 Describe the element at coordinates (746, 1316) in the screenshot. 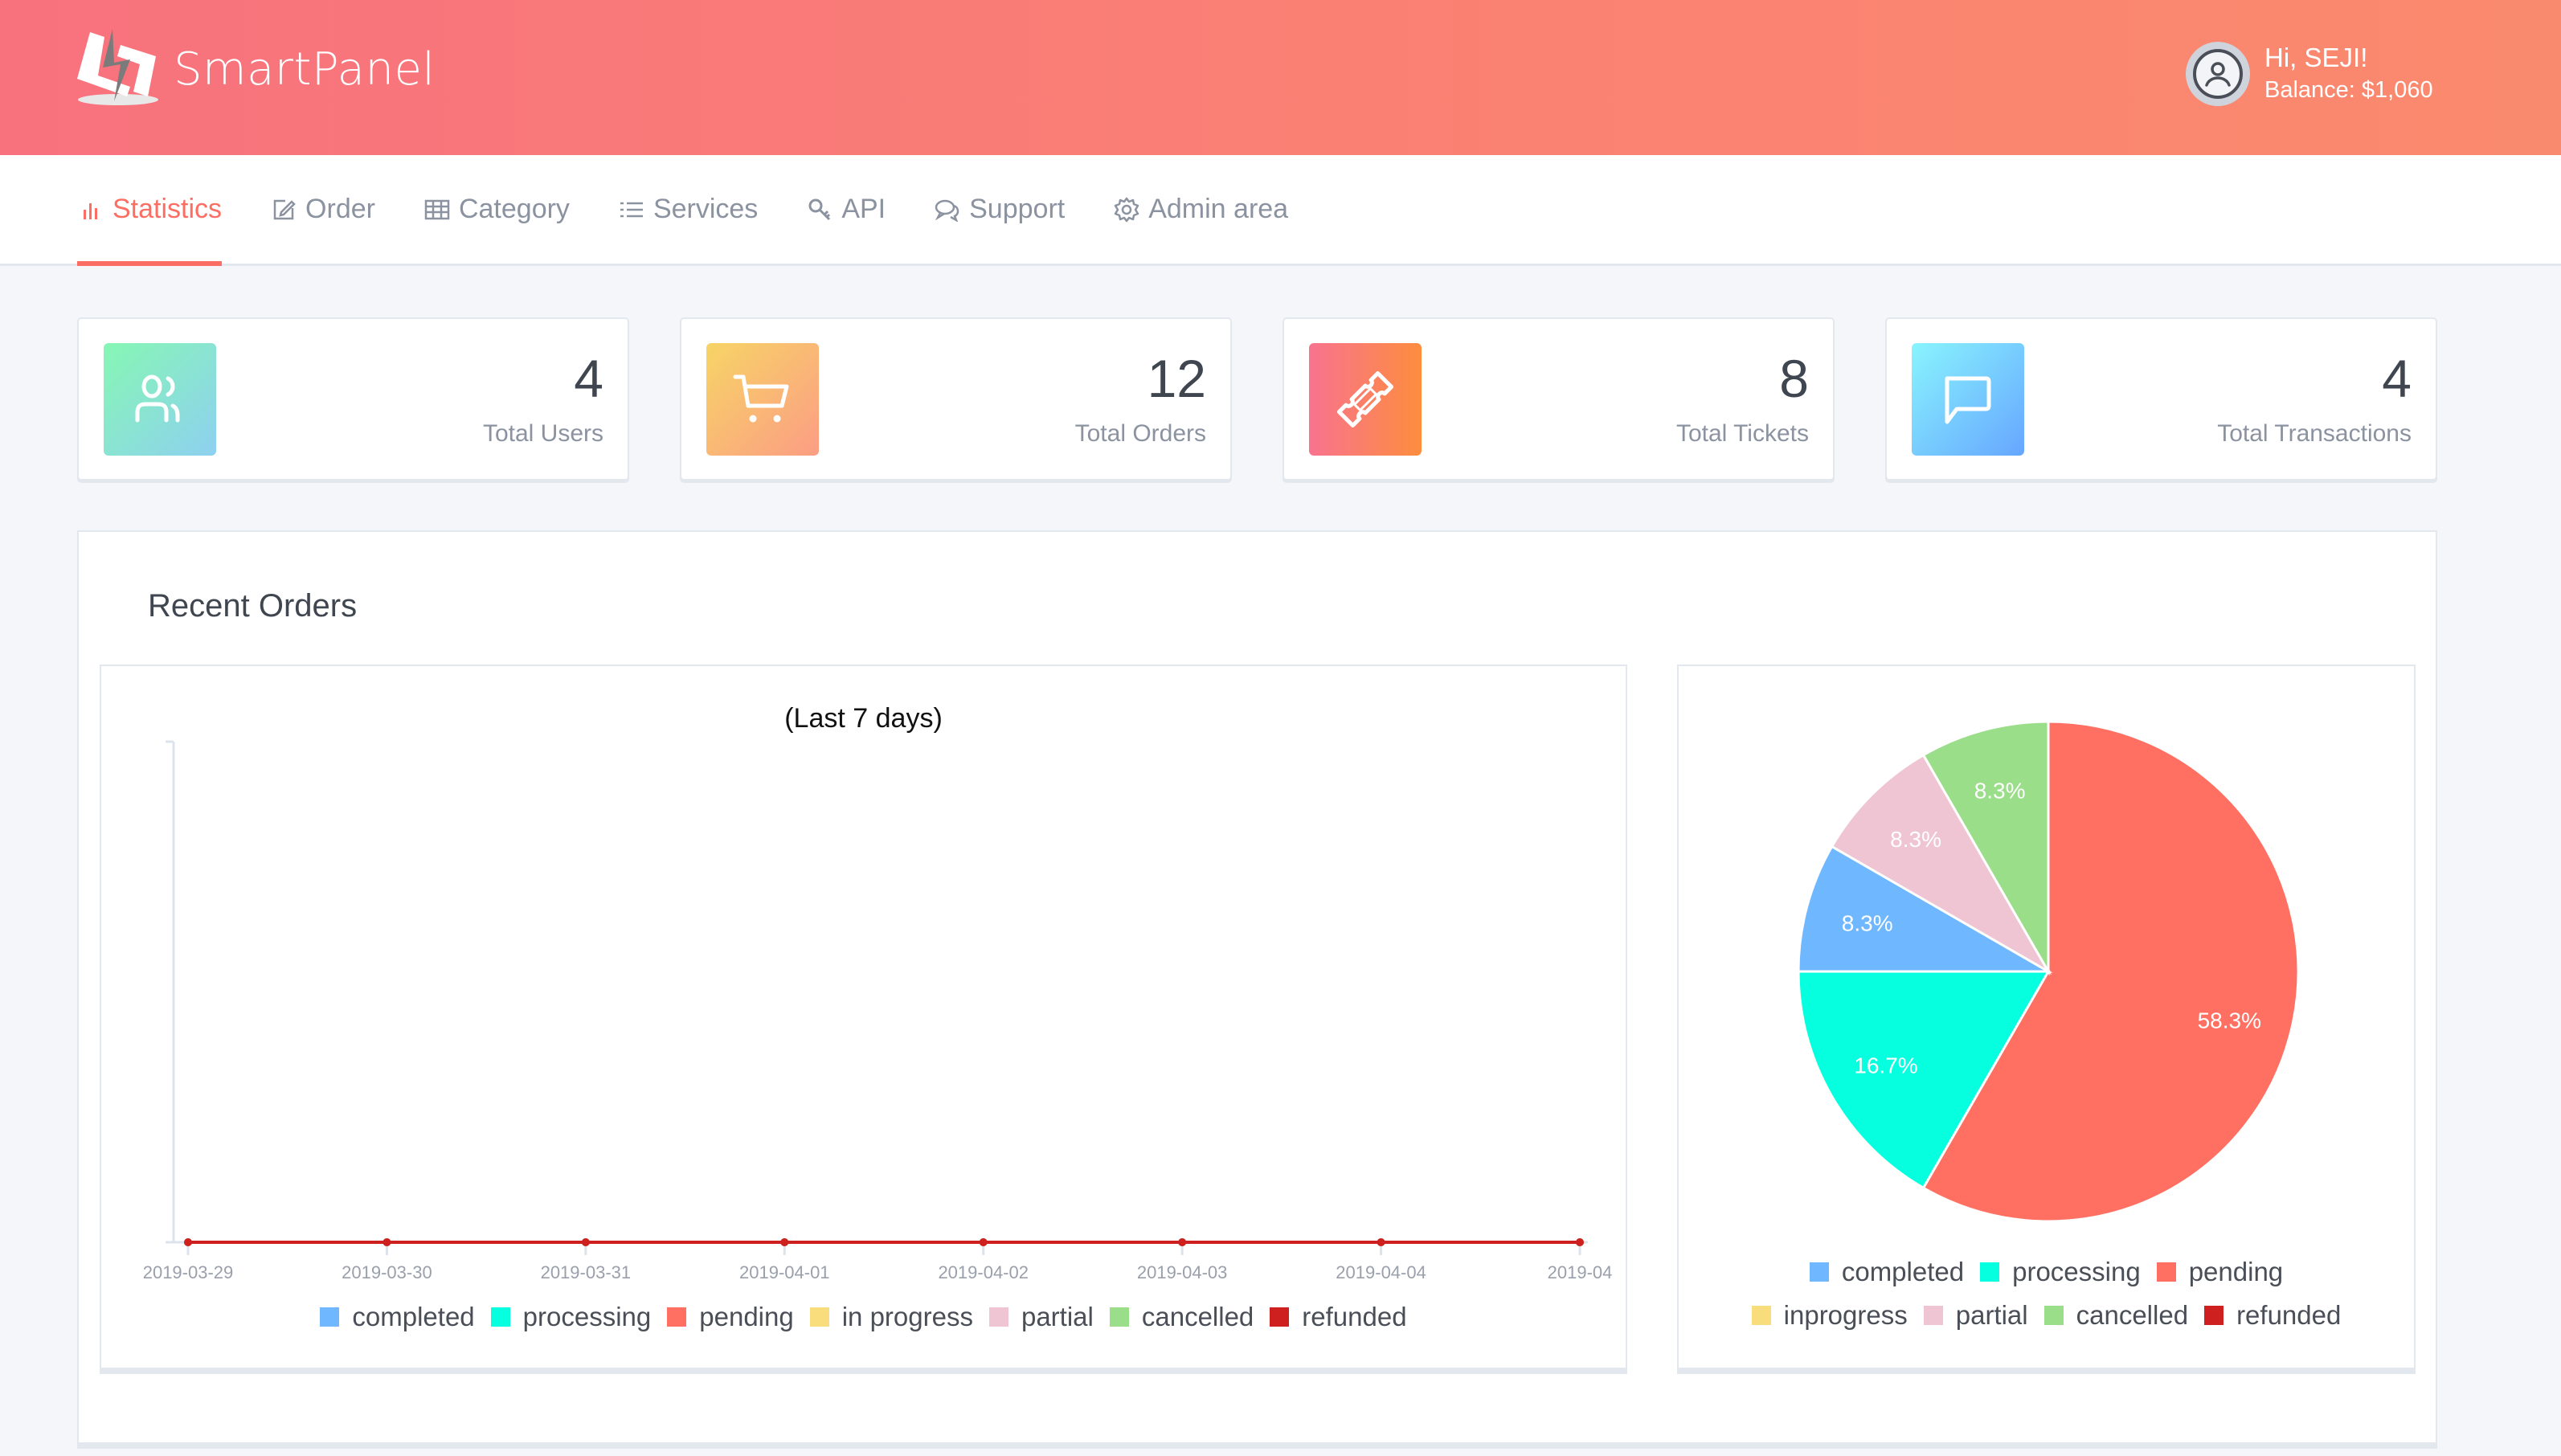

I see `legend-label: pending` at that location.